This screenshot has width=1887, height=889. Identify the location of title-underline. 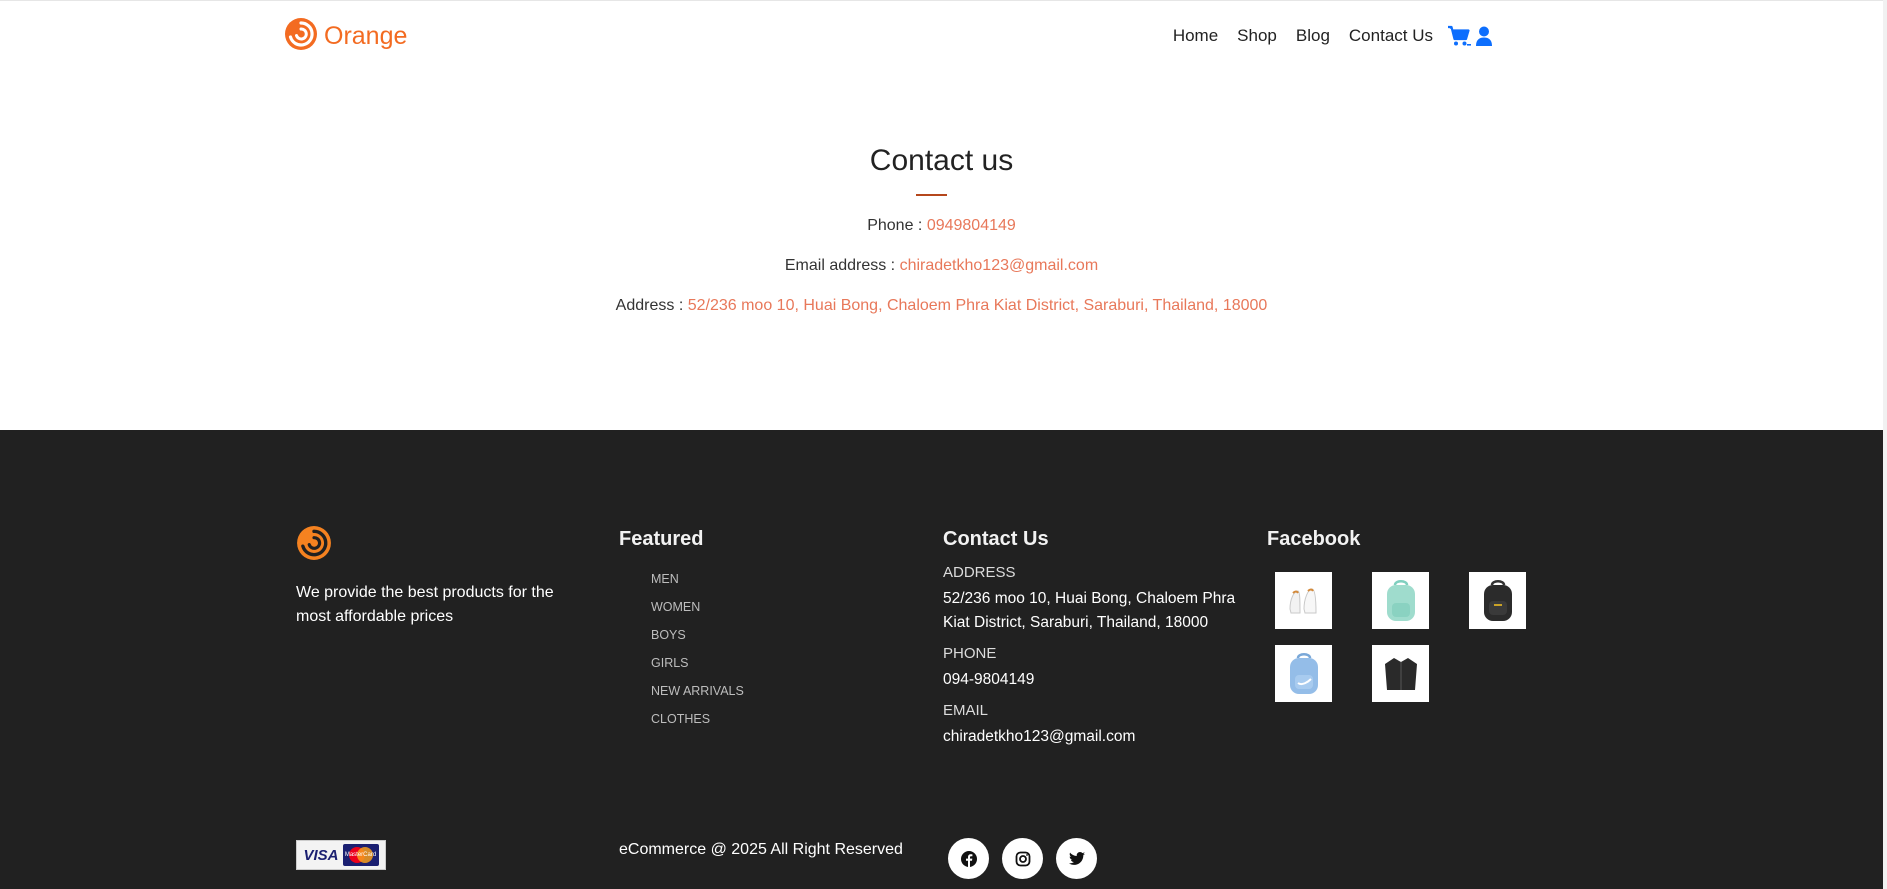
(931, 195).